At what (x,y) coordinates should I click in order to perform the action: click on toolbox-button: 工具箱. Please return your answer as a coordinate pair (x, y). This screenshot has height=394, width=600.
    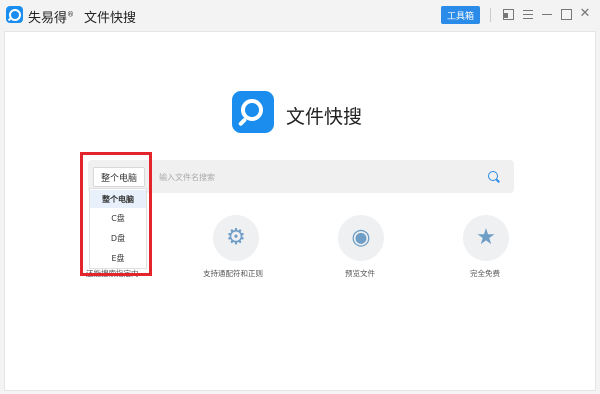
    Looking at the image, I should click on (460, 15).